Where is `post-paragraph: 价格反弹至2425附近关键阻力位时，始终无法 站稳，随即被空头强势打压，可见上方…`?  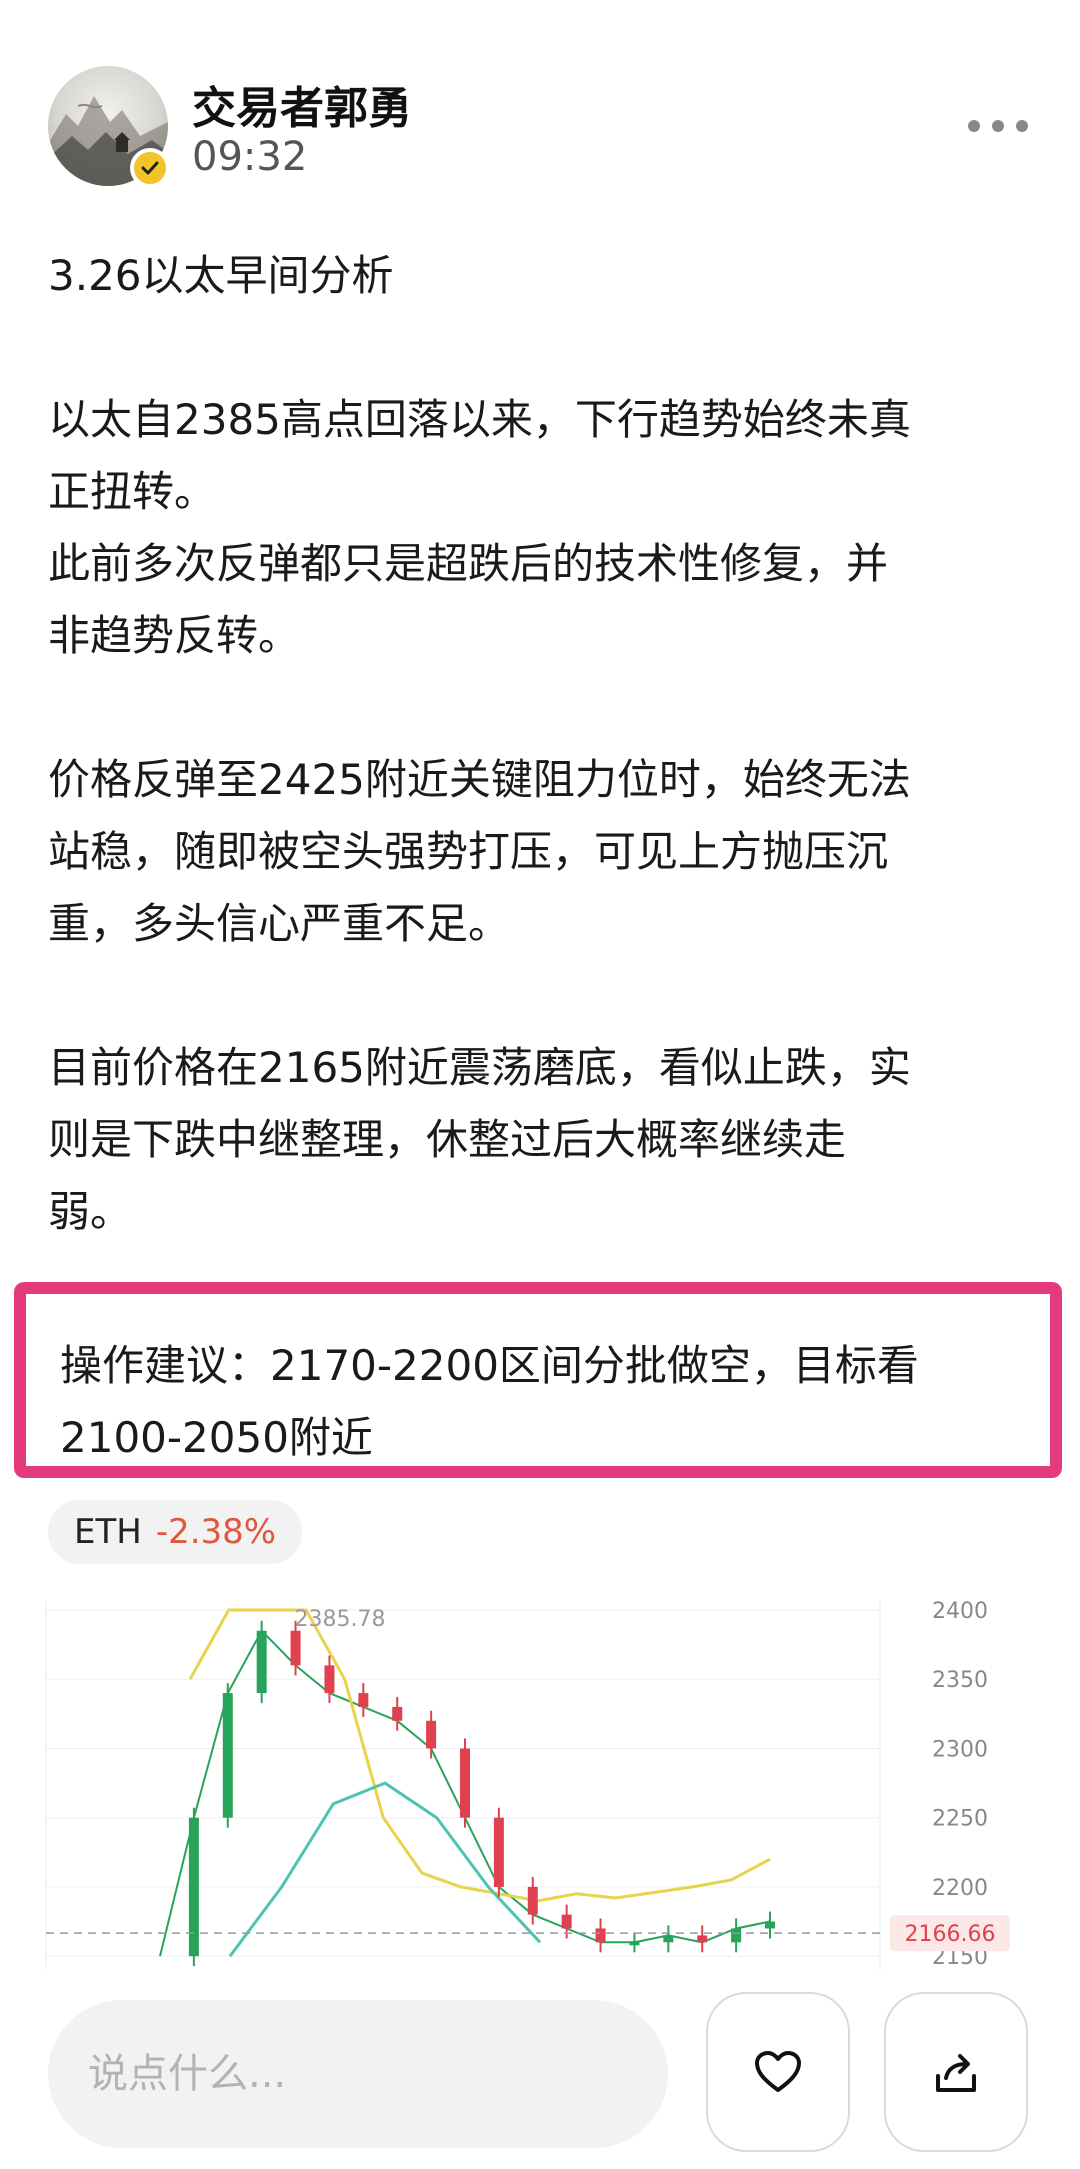
post-paragraph: 价格反弹至2425附近关键阻力位时，始终无法 站稳，随即被空头强势打压，可见上方… is located at coordinates (479, 851).